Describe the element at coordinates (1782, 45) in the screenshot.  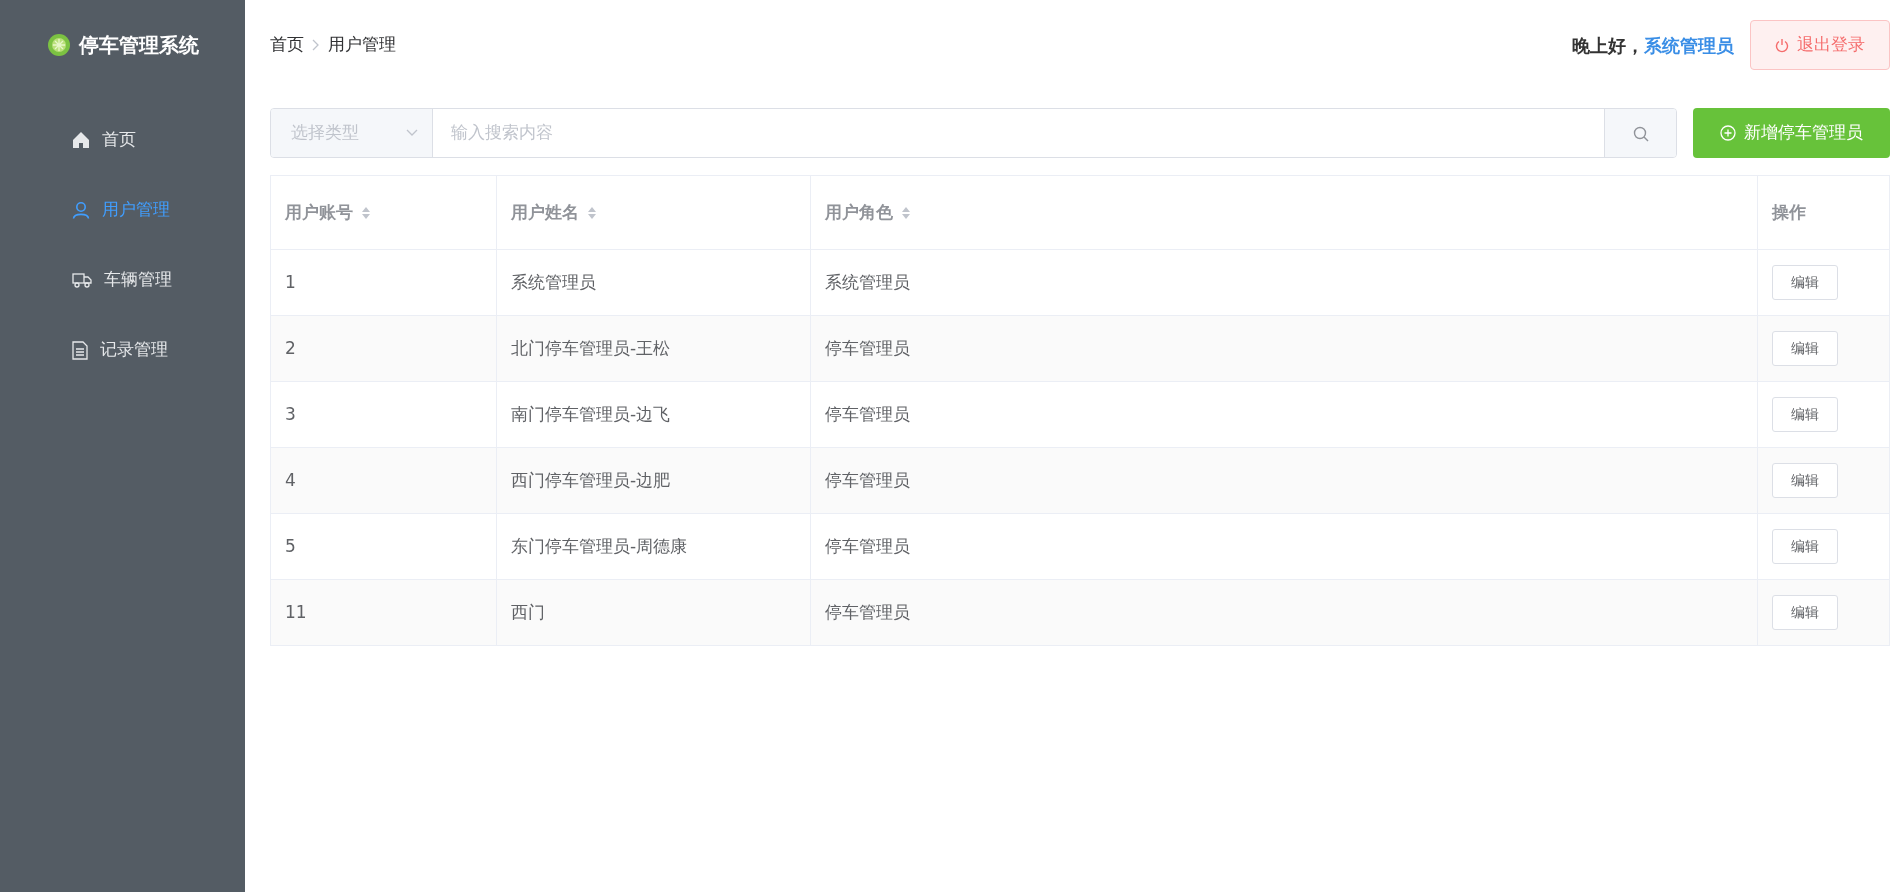
I see `power-icon` at that location.